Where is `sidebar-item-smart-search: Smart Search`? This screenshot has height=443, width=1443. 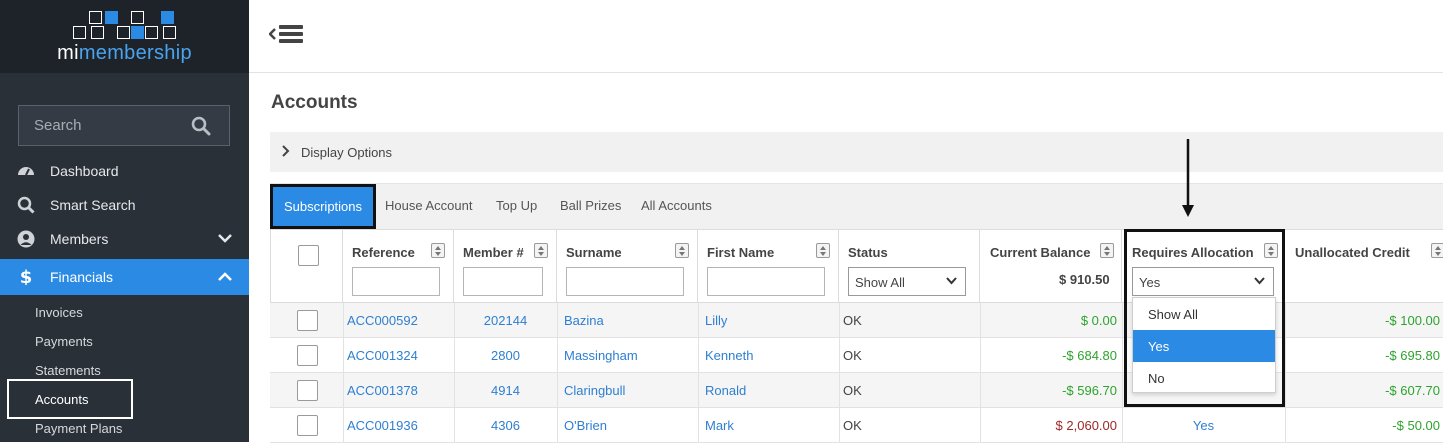
sidebar-item-smart-search: Smart Search is located at coordinates (124, 205).